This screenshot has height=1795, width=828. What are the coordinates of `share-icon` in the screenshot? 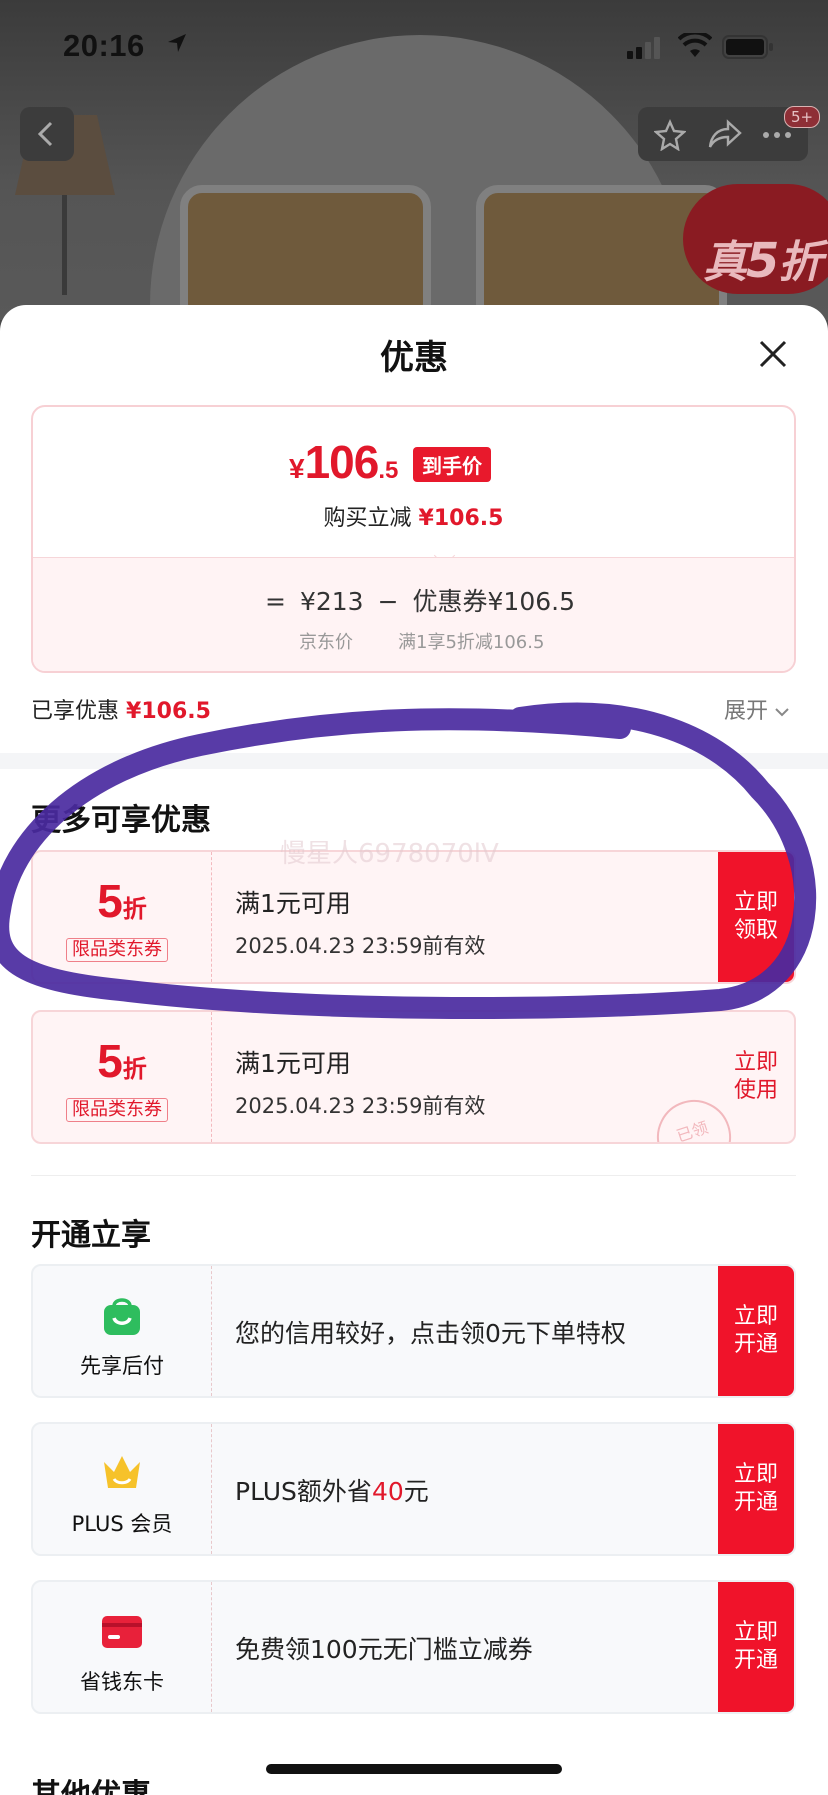 It's located at (725, 134).